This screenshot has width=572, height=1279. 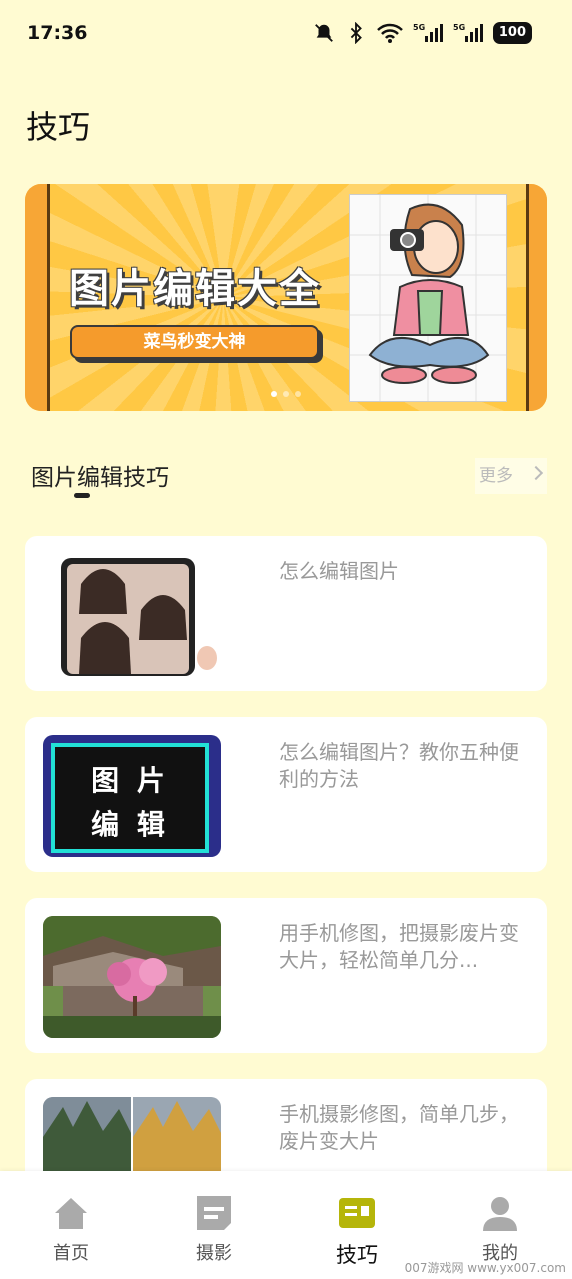 What do you see at coordinates (58, 127) in the screenshot?
I see `page-title: 技巧` at bounding box center [58, 127].